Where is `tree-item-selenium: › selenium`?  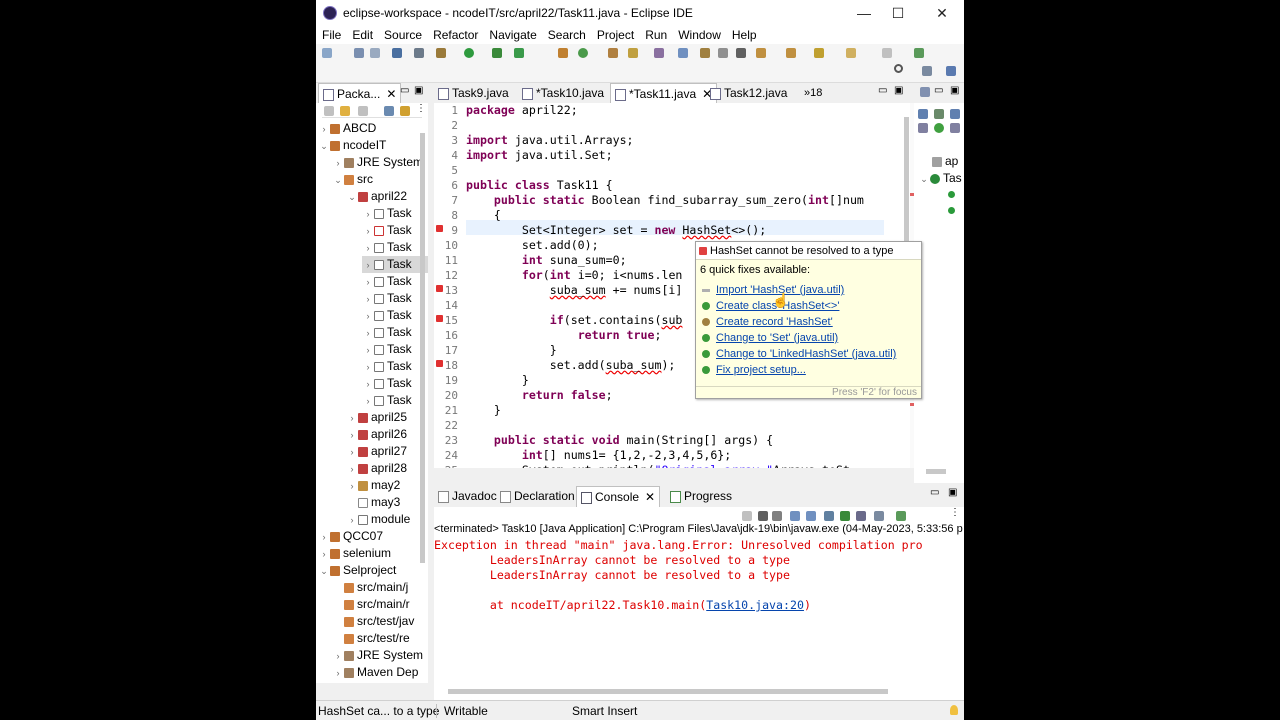 tree-item-selenium: › selenium is located at coordinates (355, 553).